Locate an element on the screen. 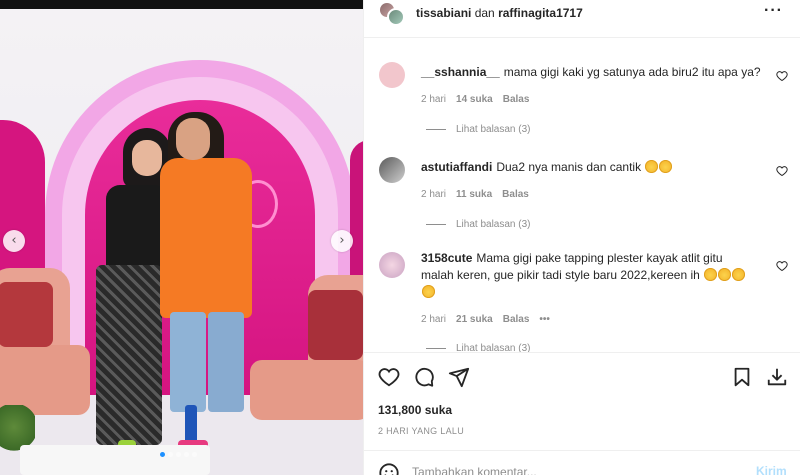 Image resolution: width=800 pixels, height=475 pixels. comment-likes: 11 suka is located at coordinates (474, 194).